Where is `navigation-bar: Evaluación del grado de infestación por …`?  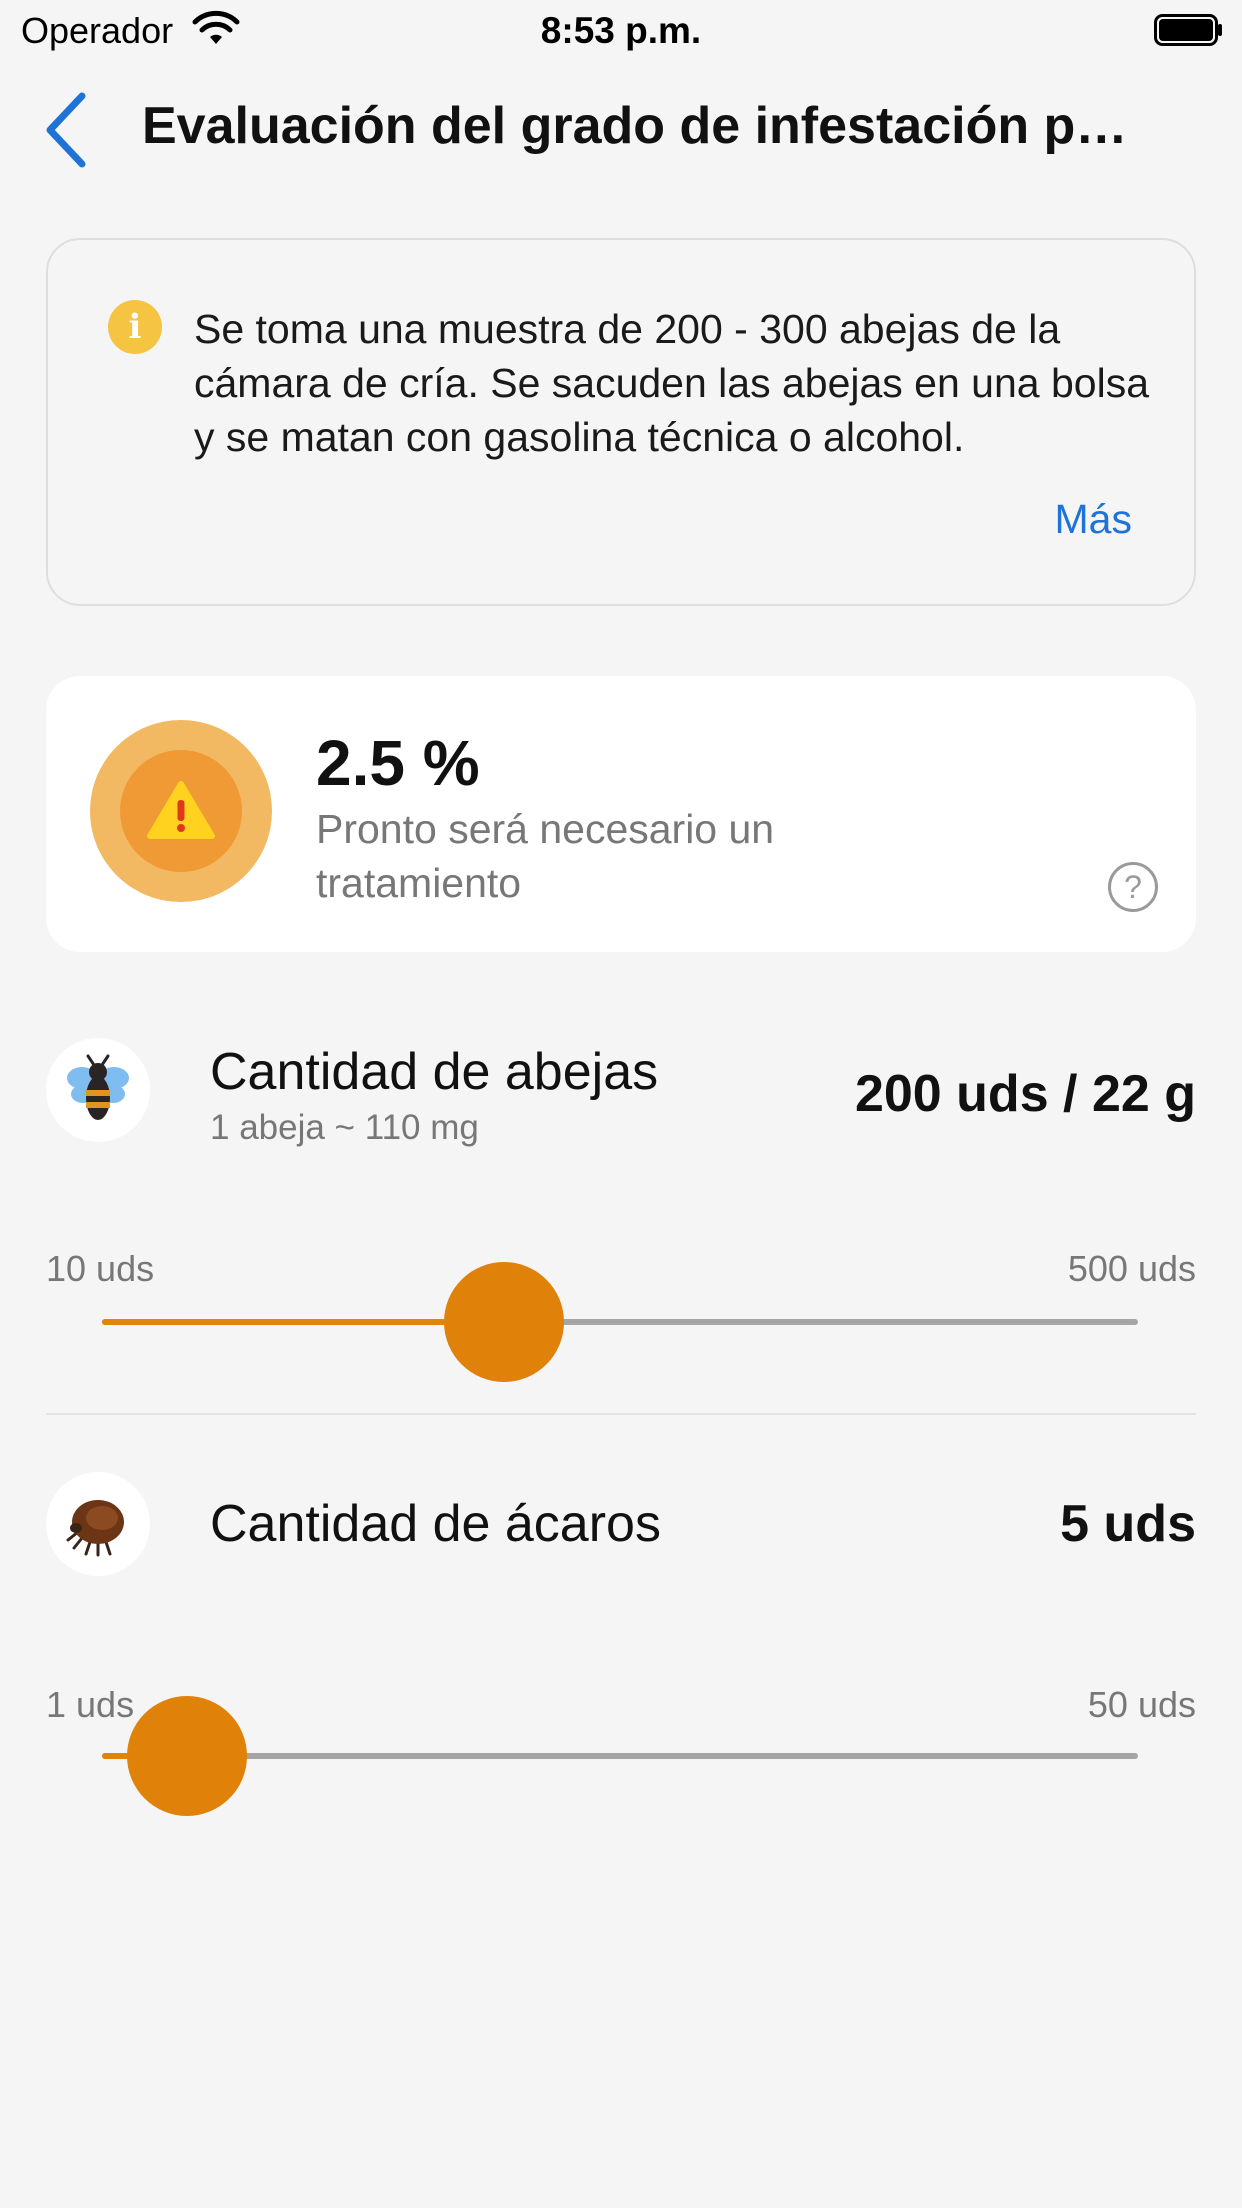
navigation-bar: Evaluación del grado de infestación por … is located at coordinates (621, 132).